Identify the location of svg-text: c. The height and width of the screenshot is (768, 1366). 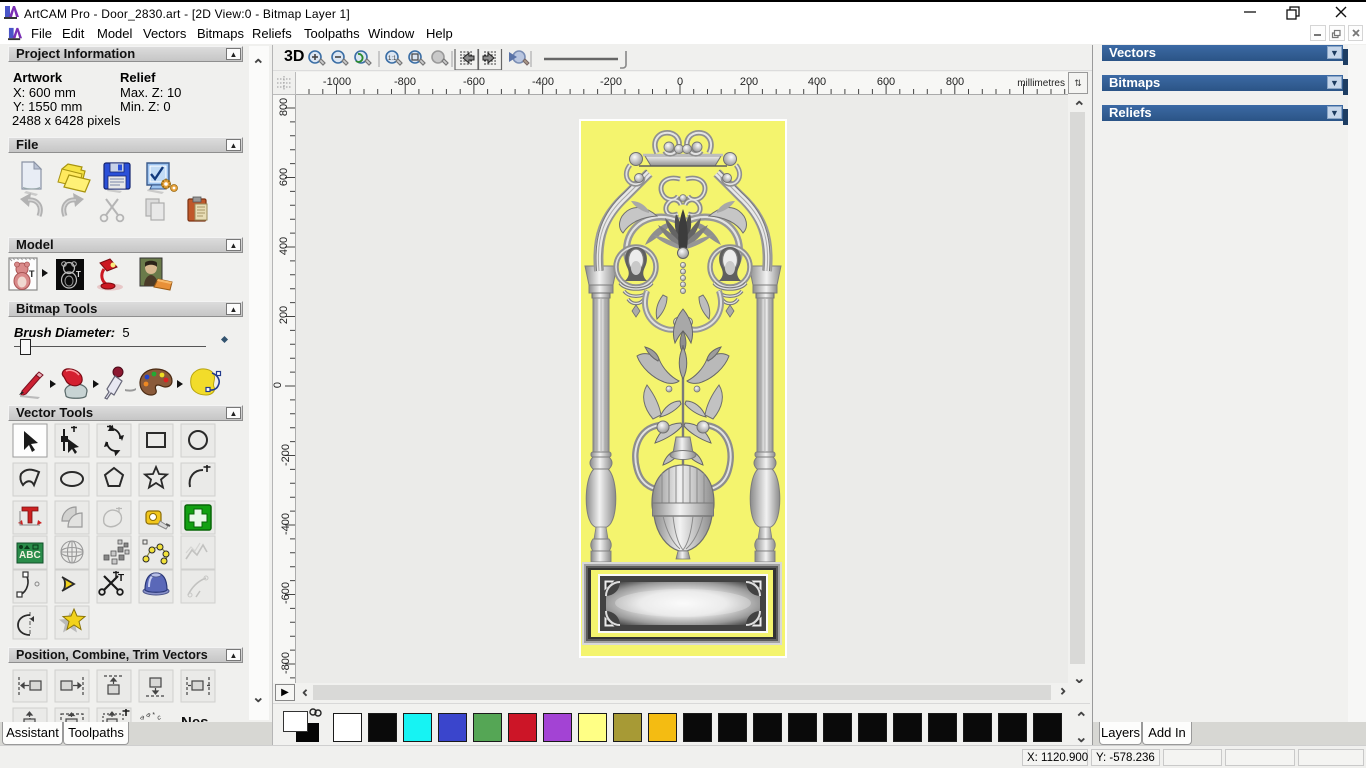
(159, 718).